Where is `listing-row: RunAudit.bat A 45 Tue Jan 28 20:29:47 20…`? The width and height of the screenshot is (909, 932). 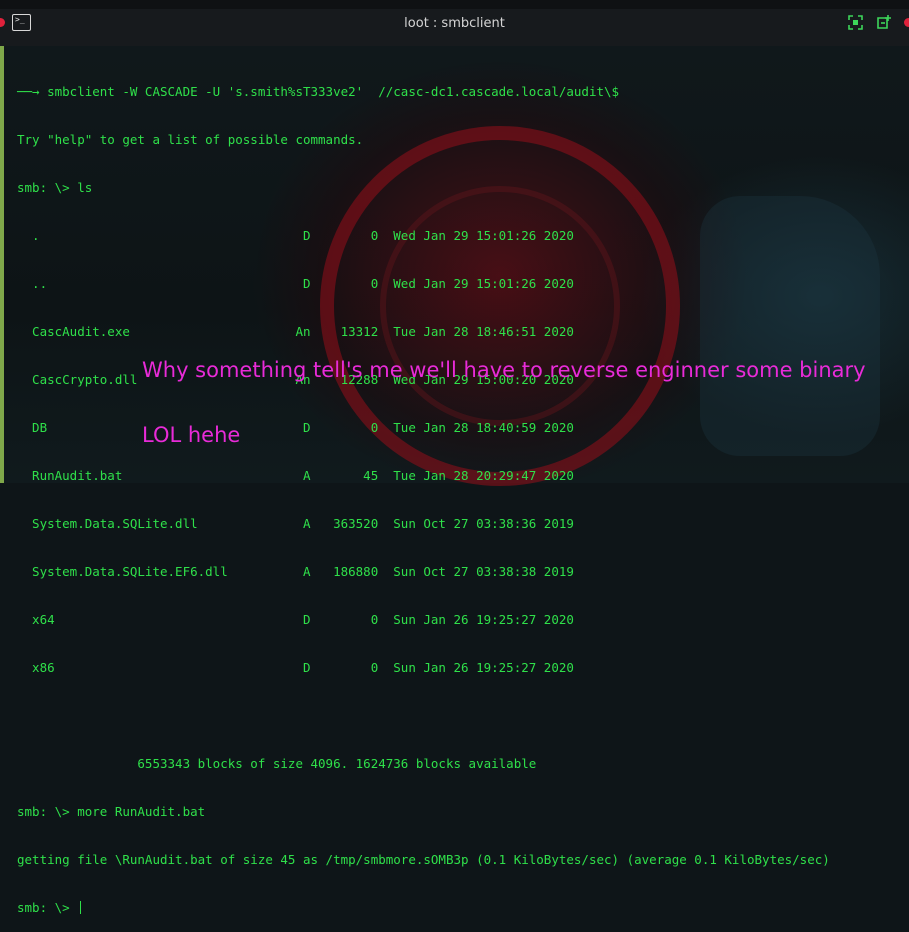
listing-row: RunAudit.bat A 45 Tue Jan 28 20:29:47 20… is located at coordinates (295, 475).